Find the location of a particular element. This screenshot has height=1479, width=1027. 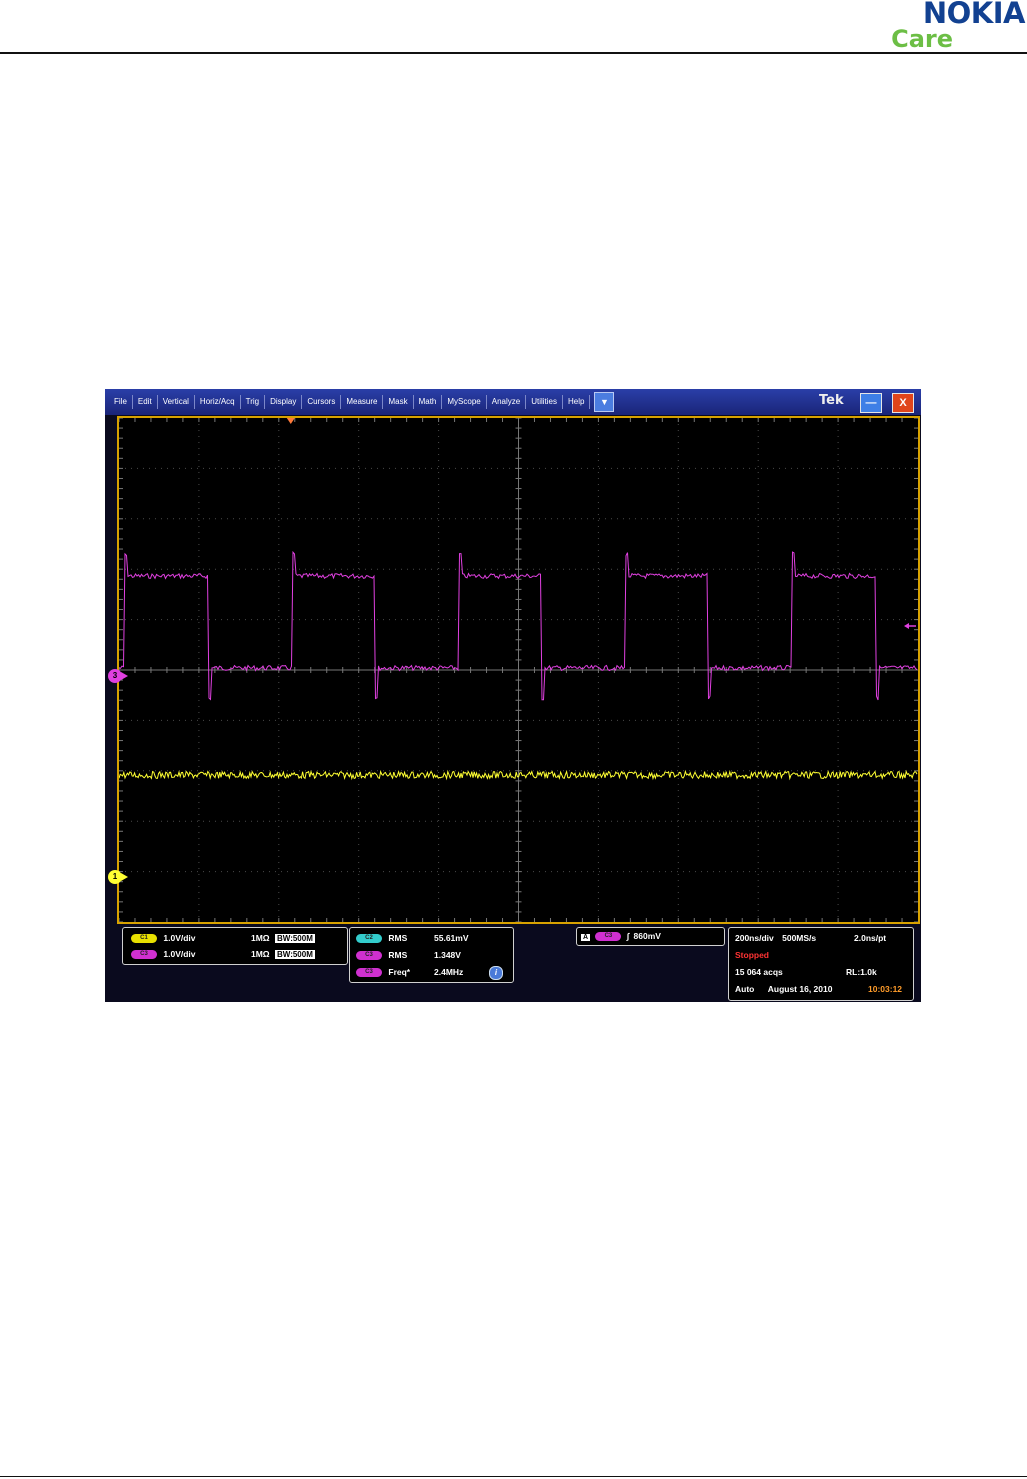

meas1-badge: C2 is located at coordinates (369, 939).